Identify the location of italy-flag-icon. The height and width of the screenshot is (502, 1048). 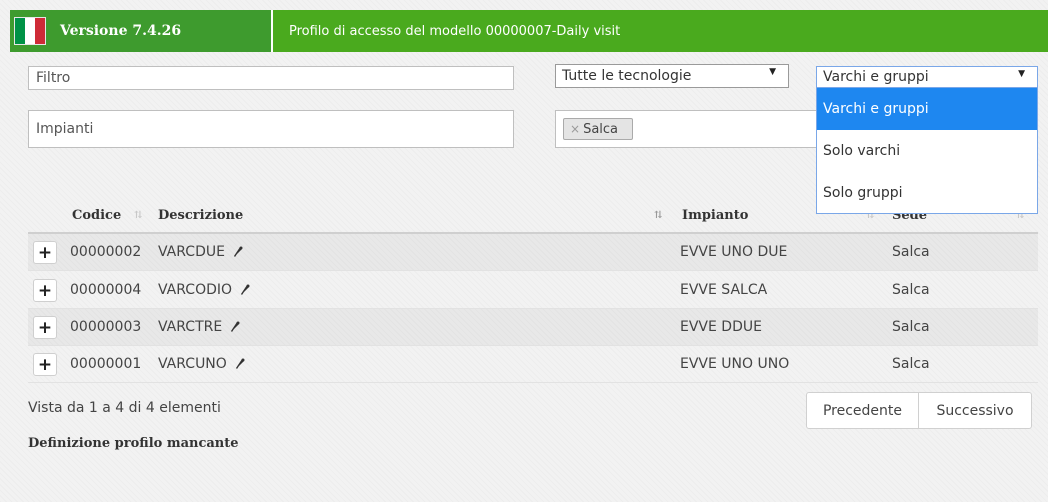
(30, 31).